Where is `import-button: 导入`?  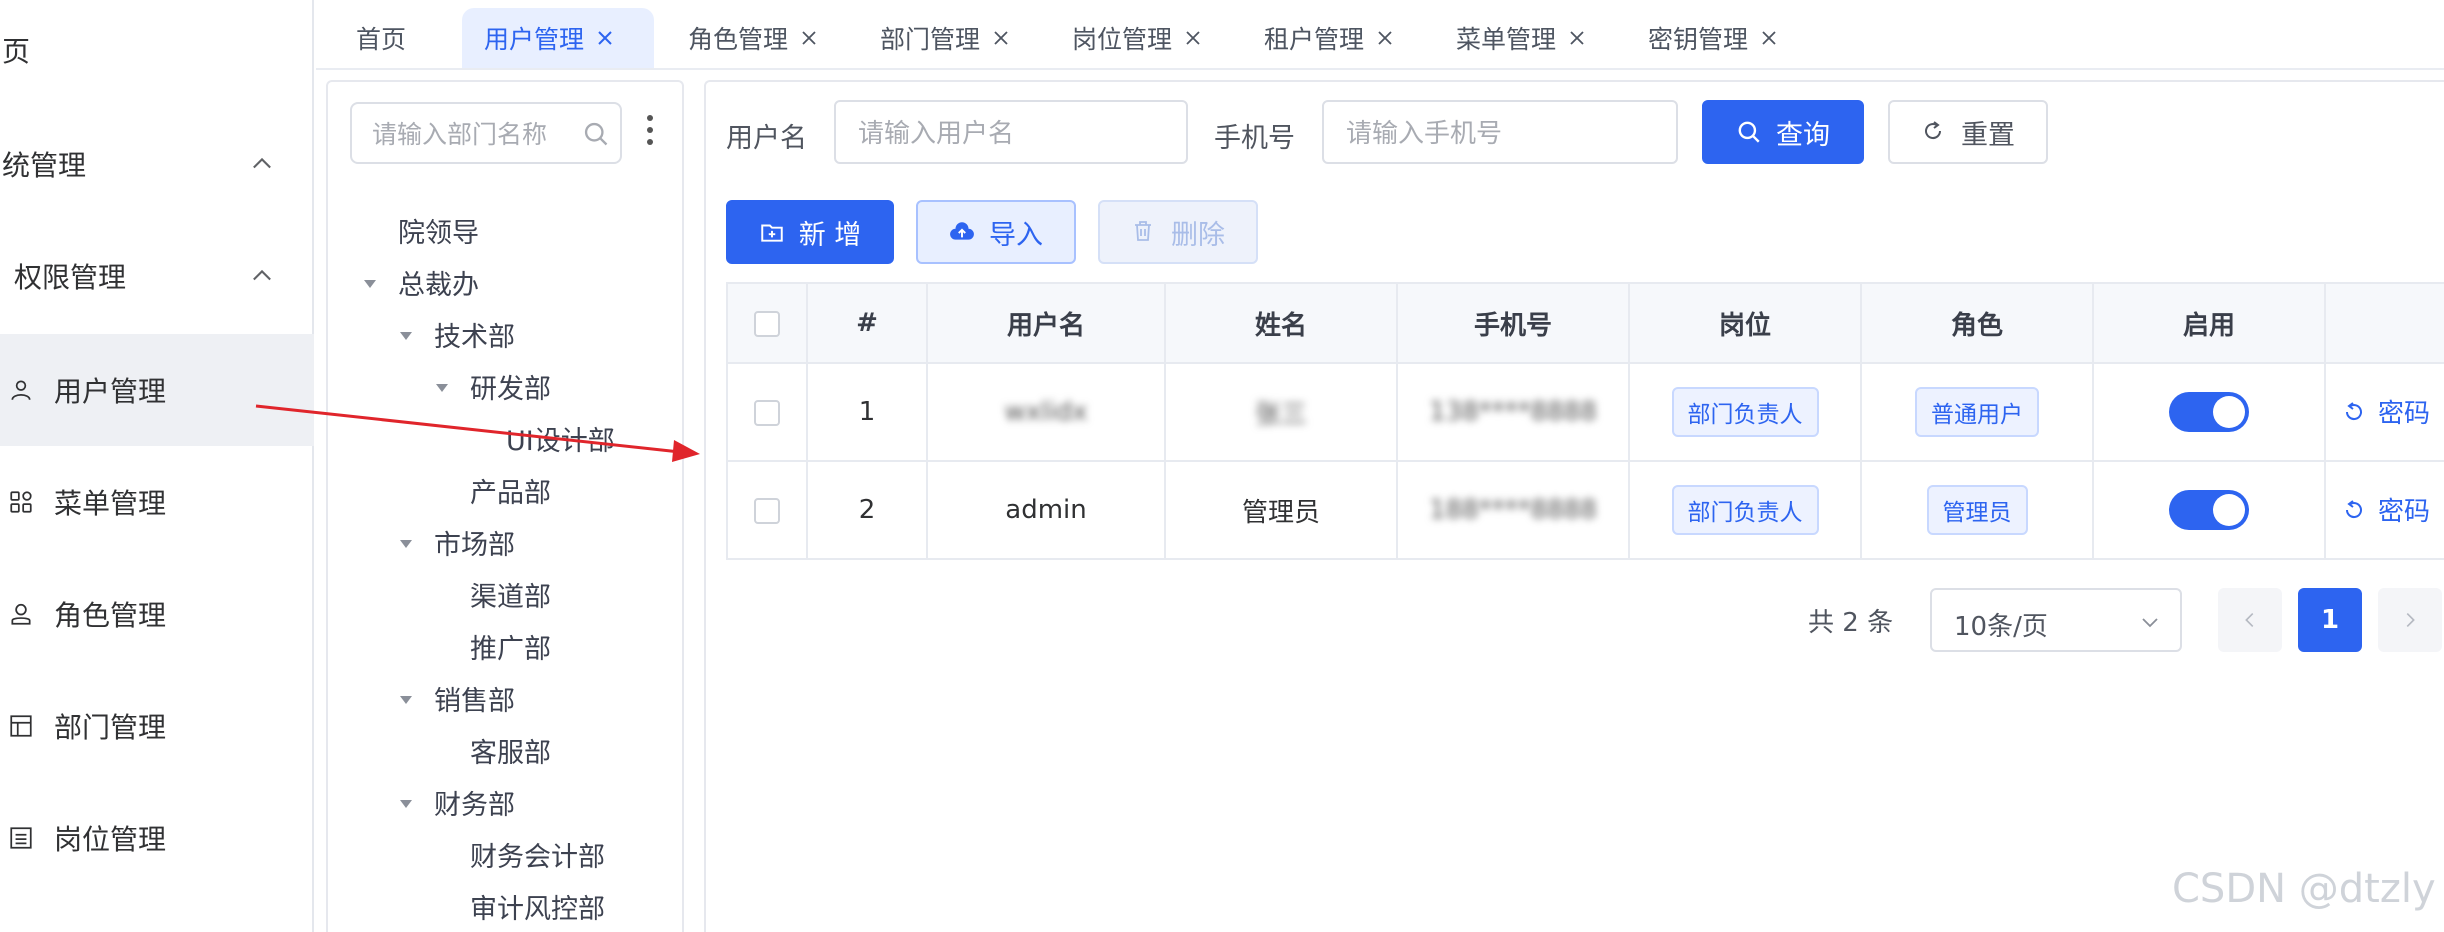
import-button: 导入 is located at coordinates (996, 232).